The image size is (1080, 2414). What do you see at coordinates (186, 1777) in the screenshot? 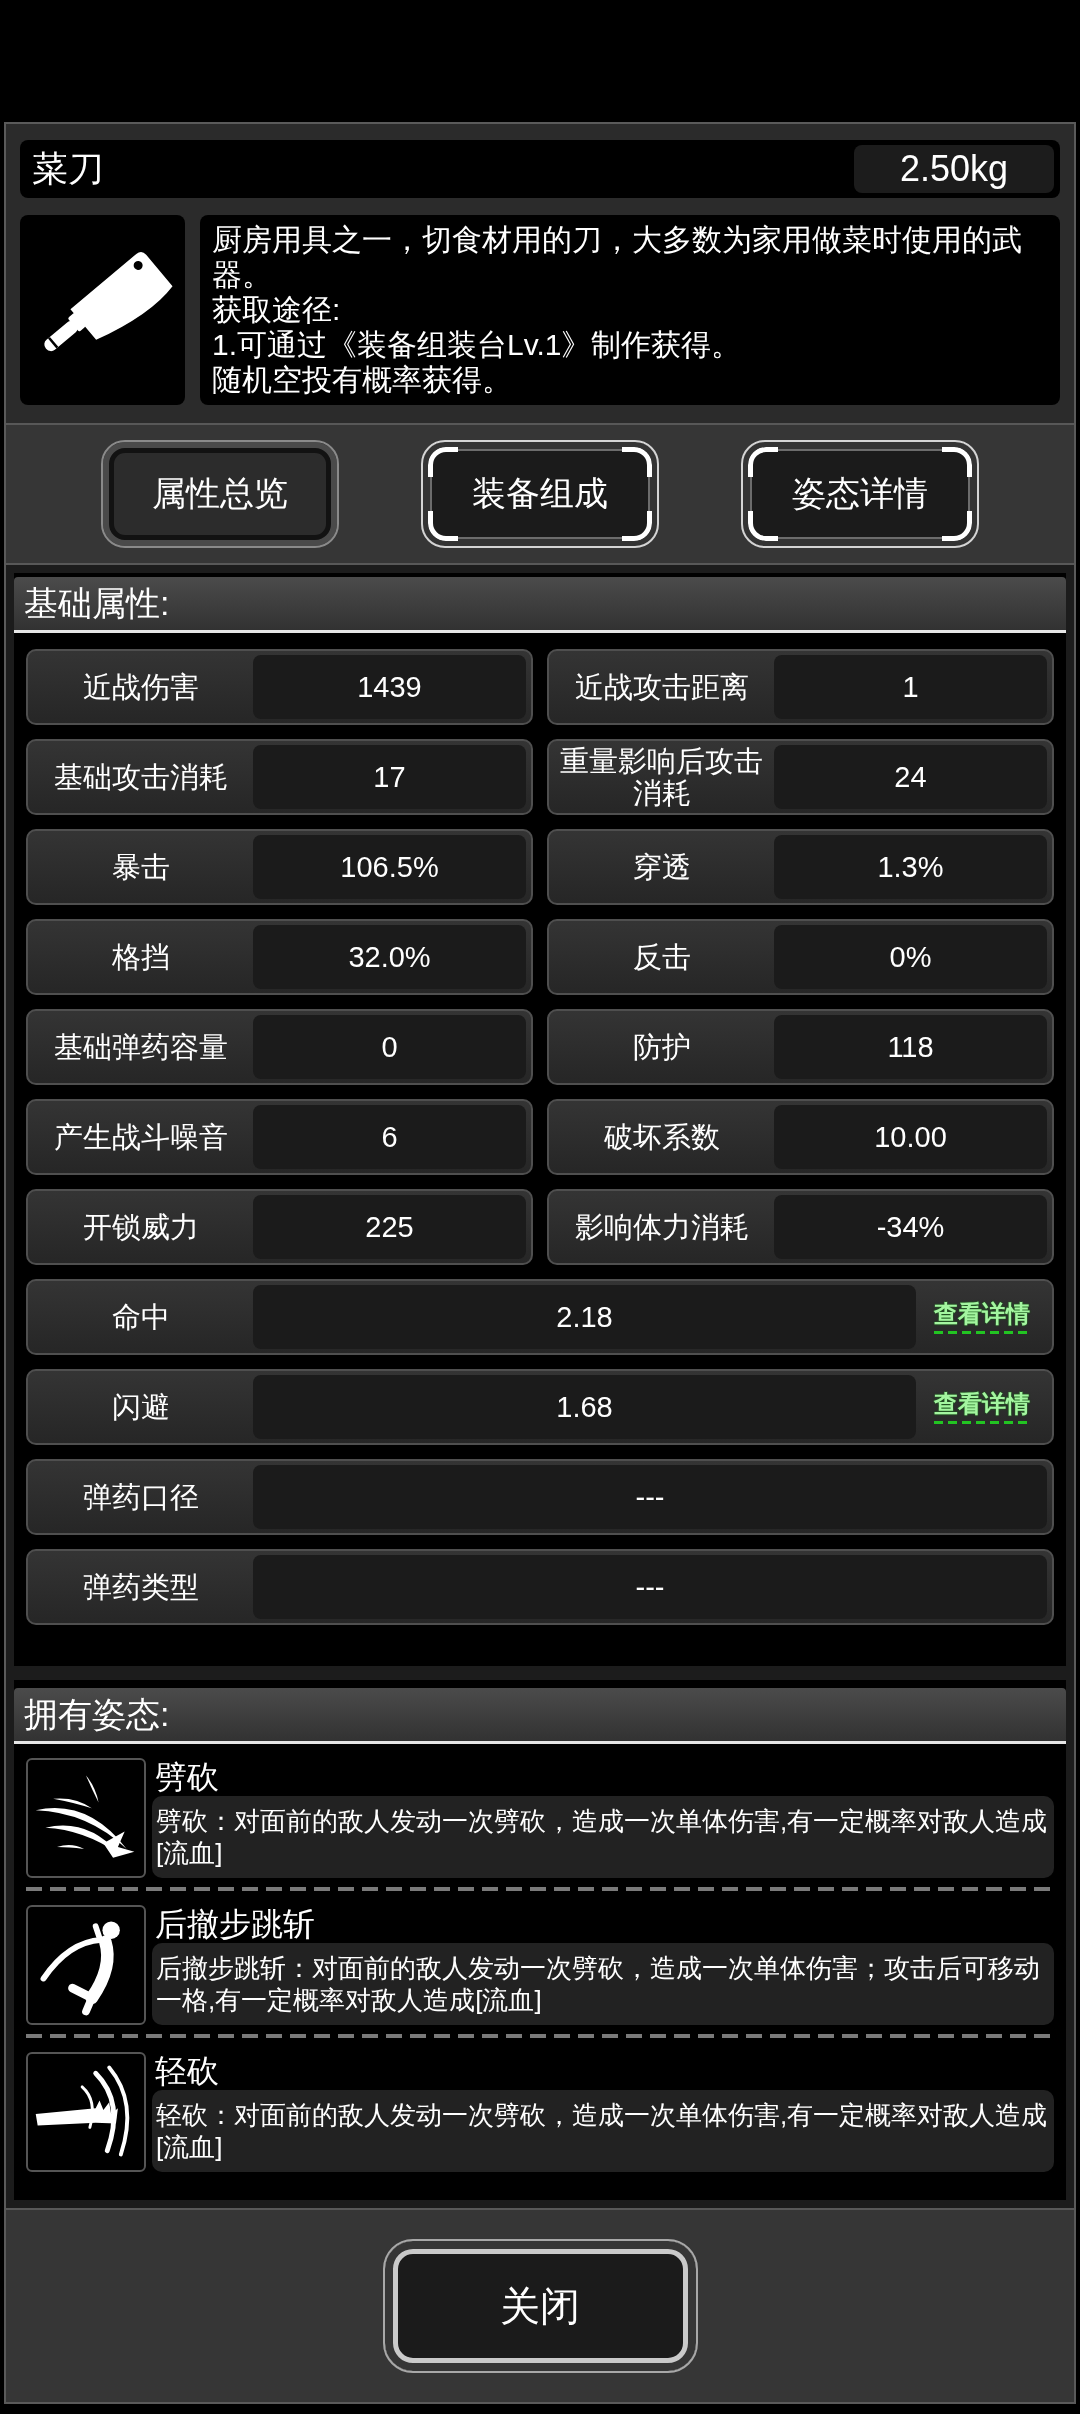
I see `stance-name: 劈砍` at bounding box center [186, 1777].